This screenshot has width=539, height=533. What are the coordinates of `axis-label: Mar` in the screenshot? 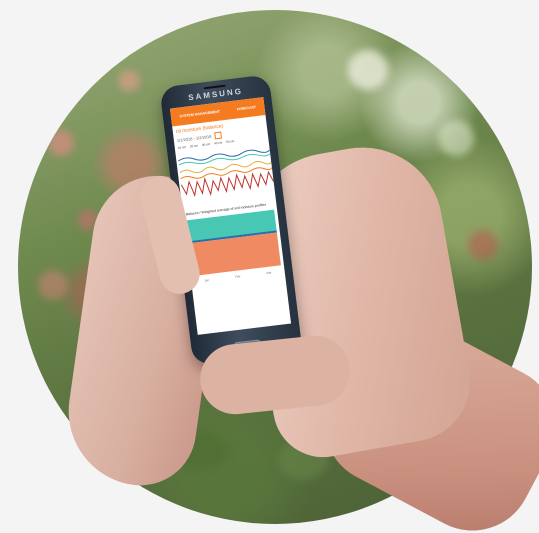 It's located at (269, 273).